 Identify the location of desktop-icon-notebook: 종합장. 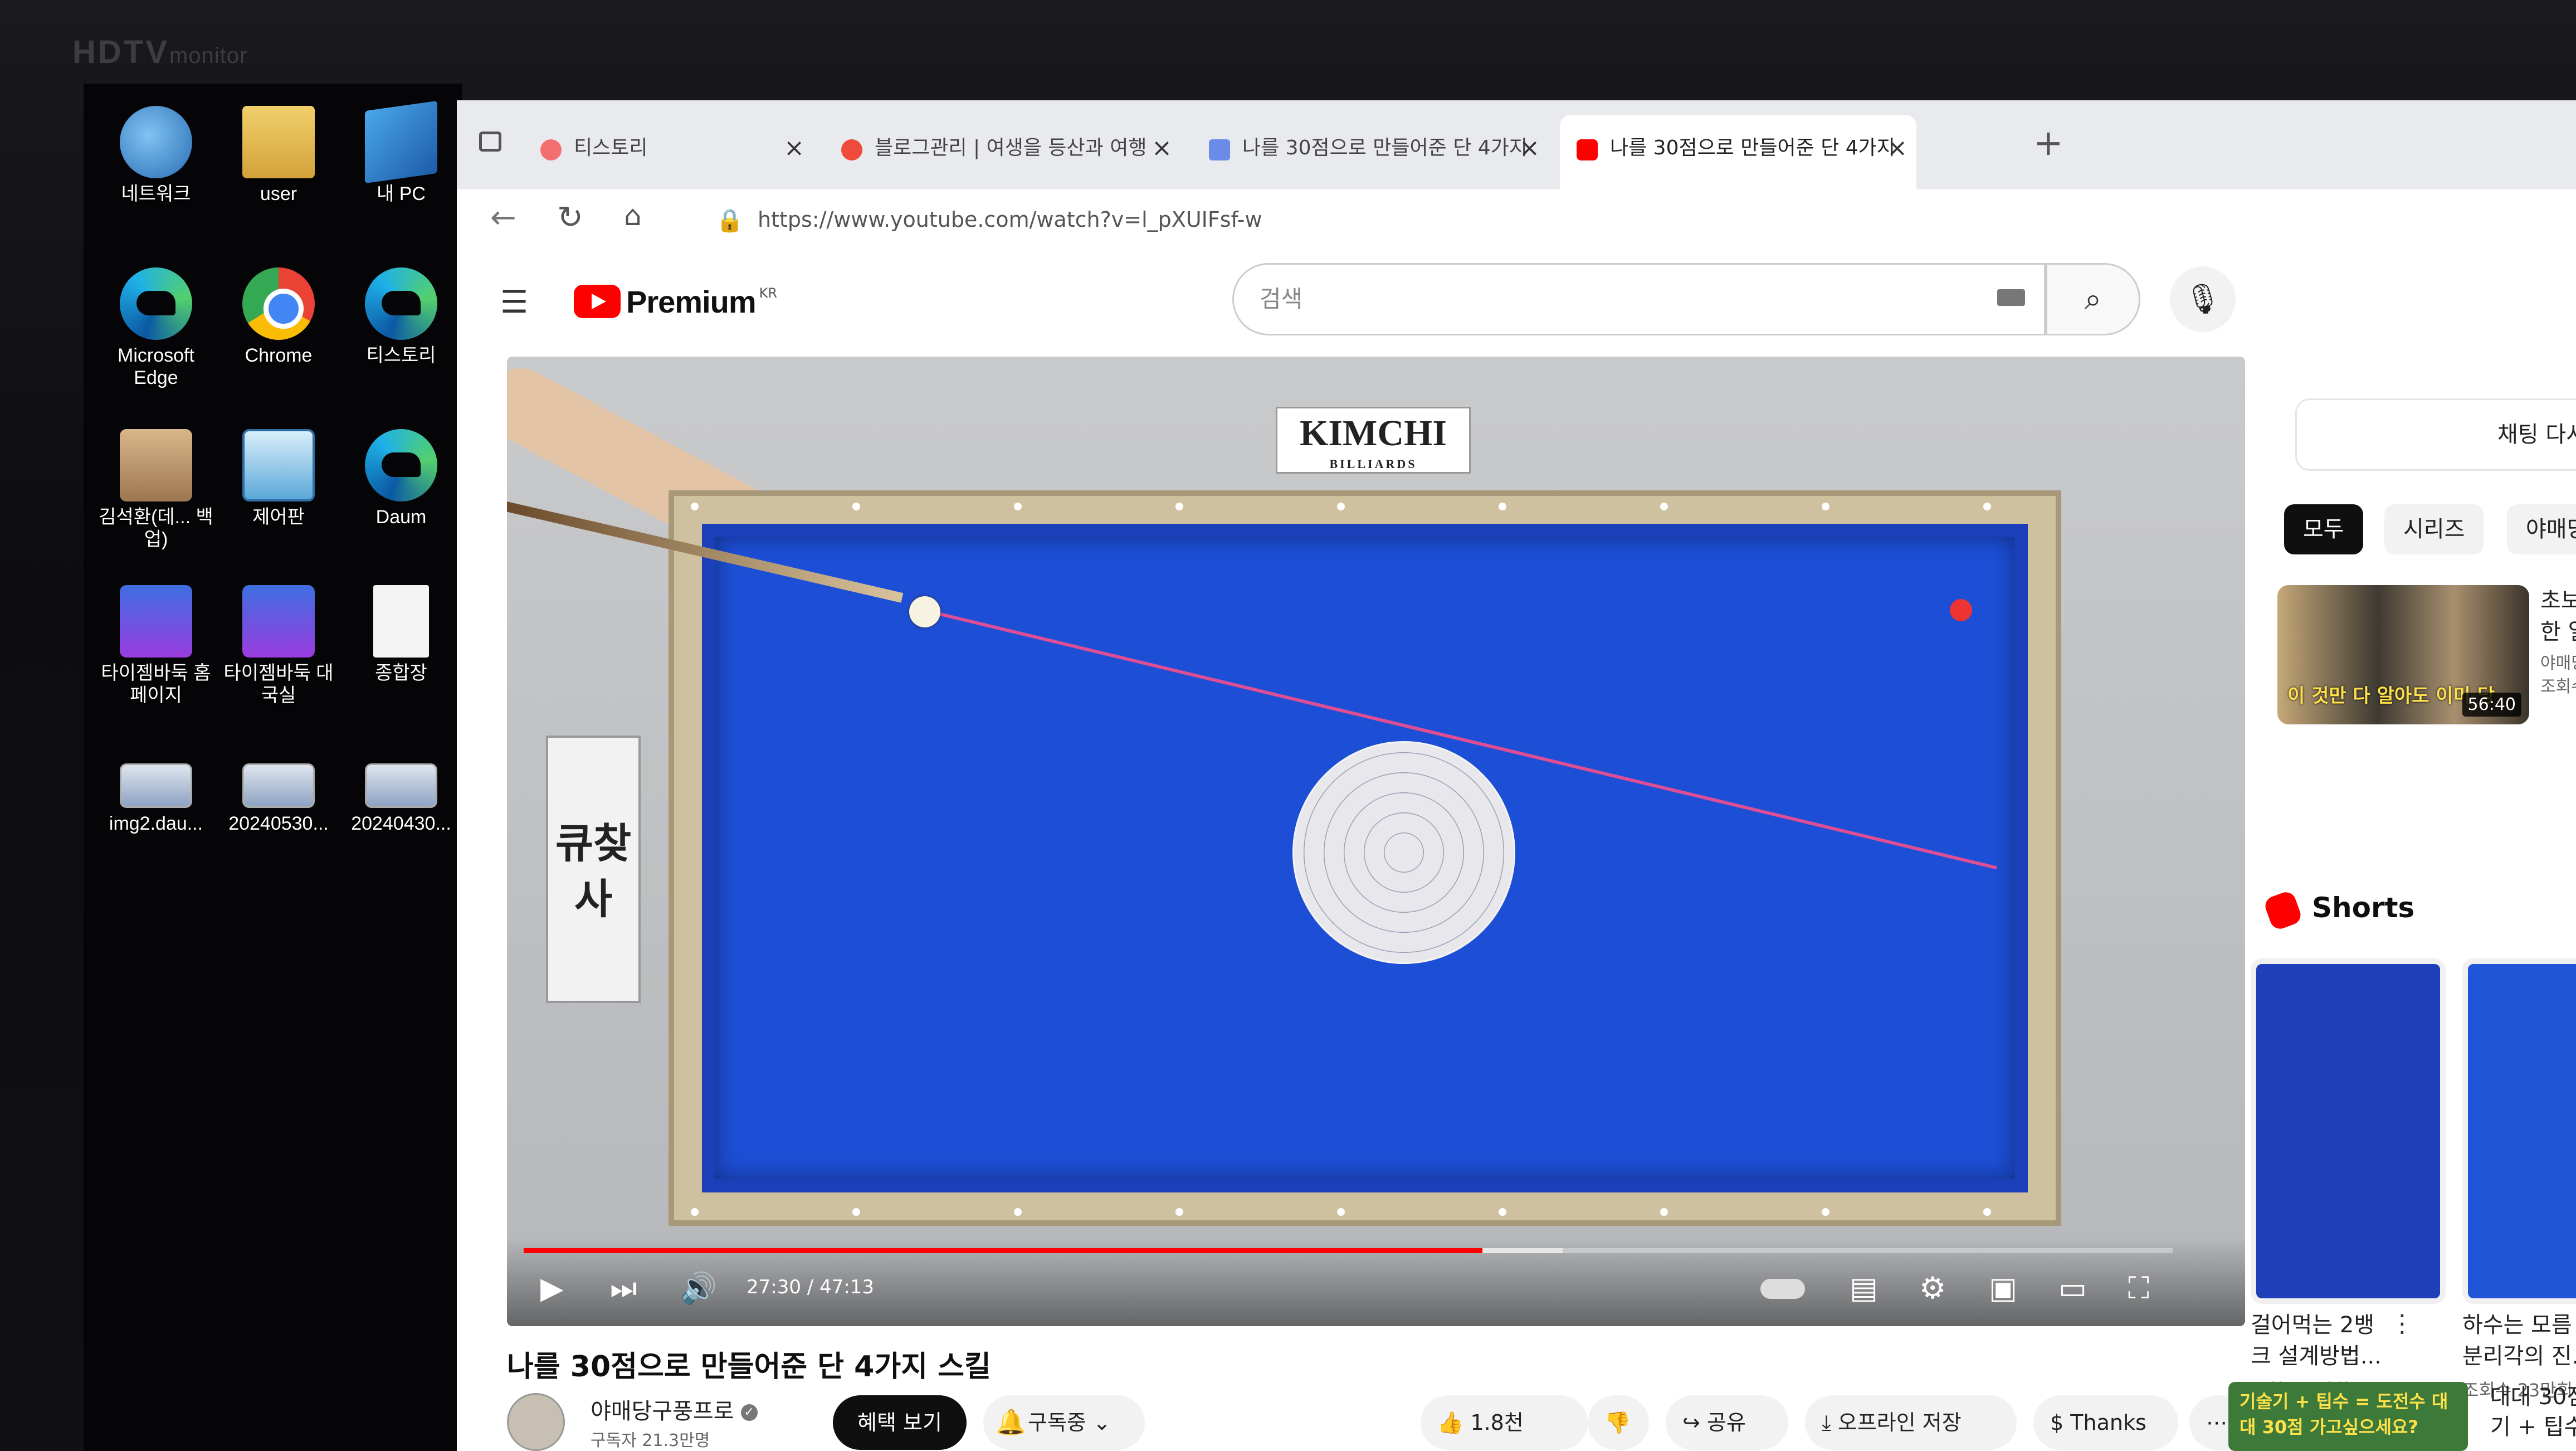
(401, 634).